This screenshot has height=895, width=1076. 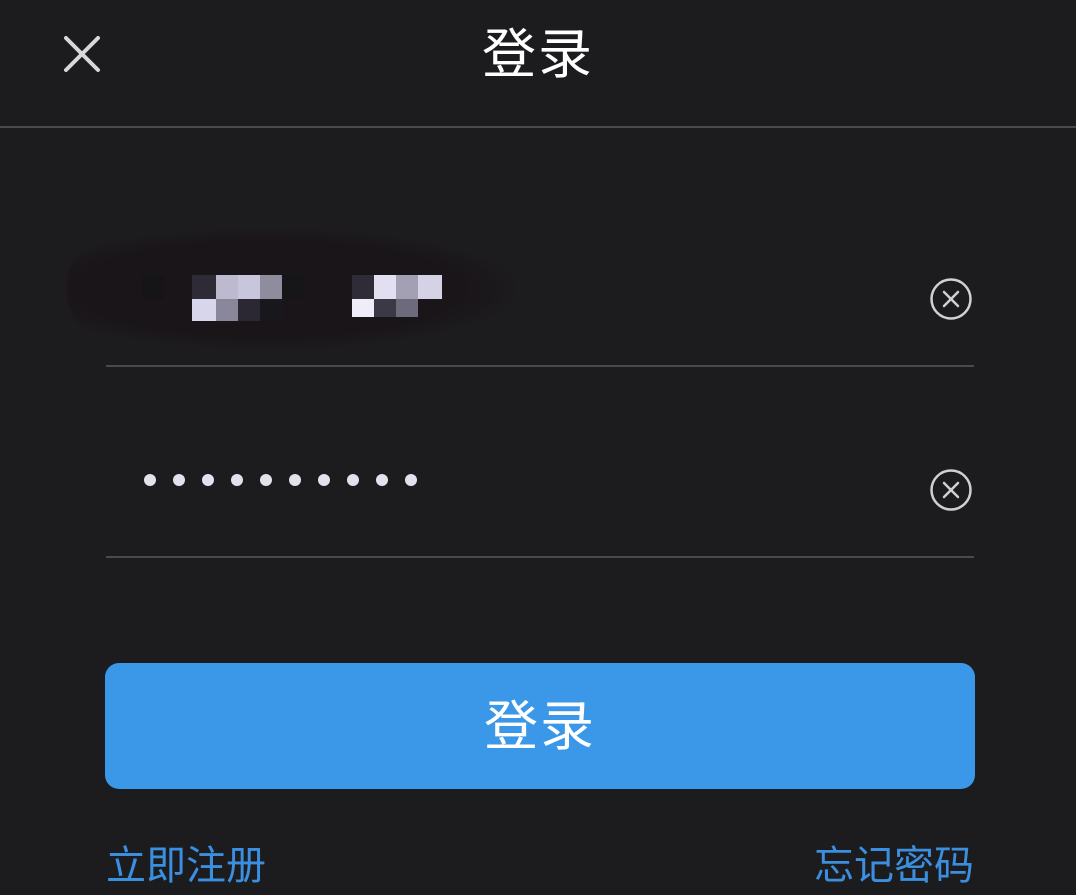 I want to click on clear-username-button, so click(x=951, y=299).